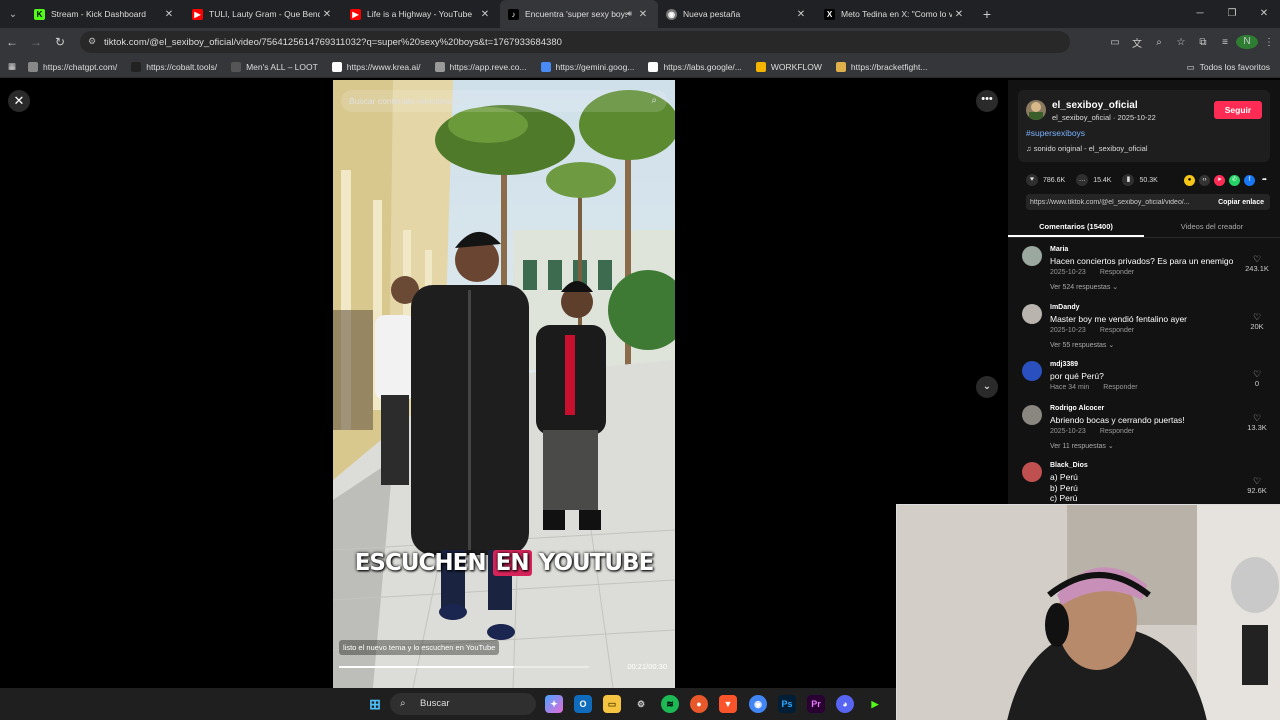  I want to click on minimize-button: ─, so click(1200, 14).